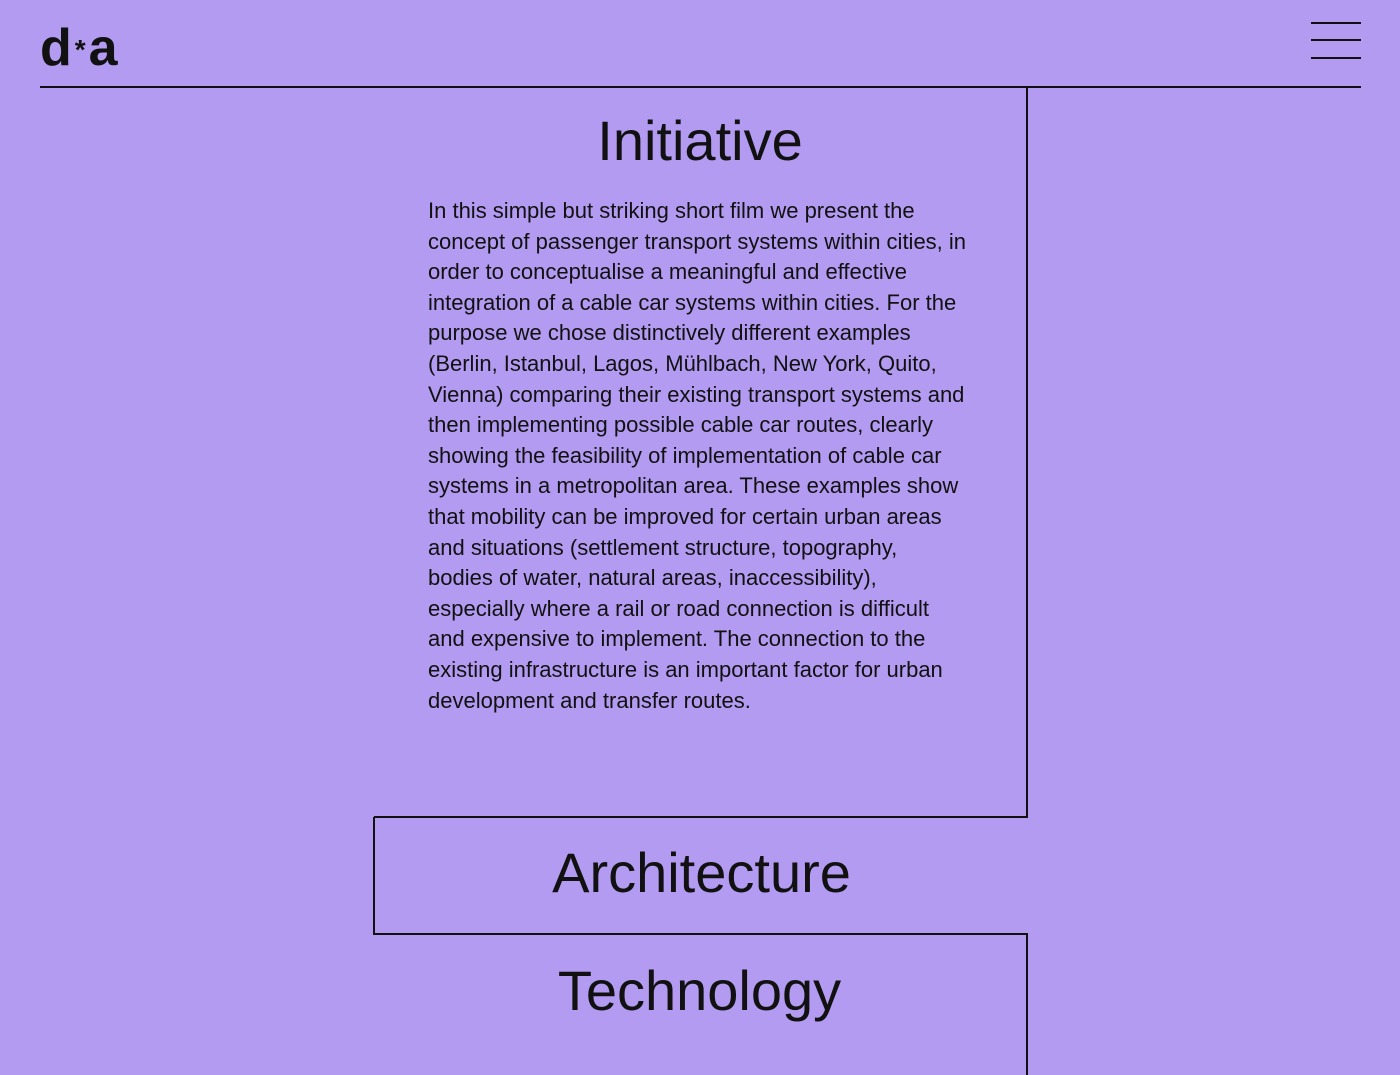 The image size is (1400, 1075). I want to click on section-title-architecture: Architecture, so click(701, 873).